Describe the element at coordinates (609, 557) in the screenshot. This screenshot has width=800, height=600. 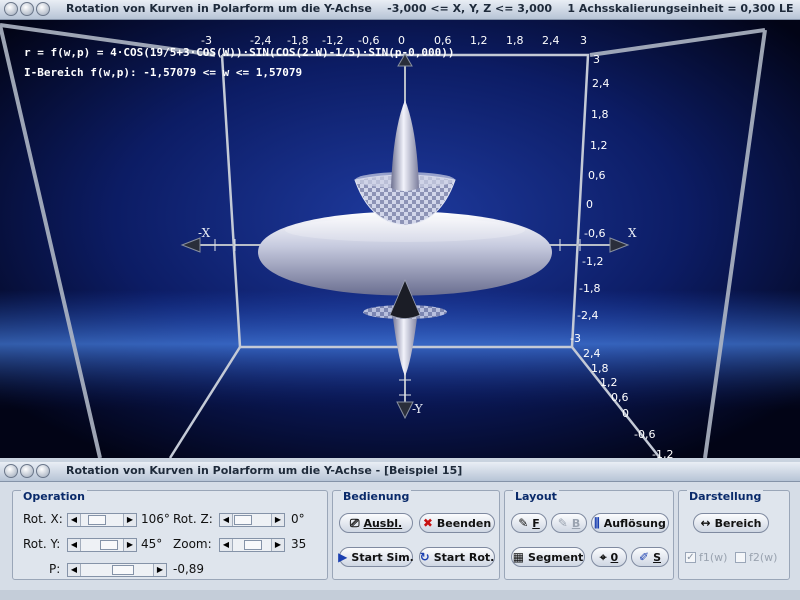
I see `zero-button: ⌖ 0` at that location.